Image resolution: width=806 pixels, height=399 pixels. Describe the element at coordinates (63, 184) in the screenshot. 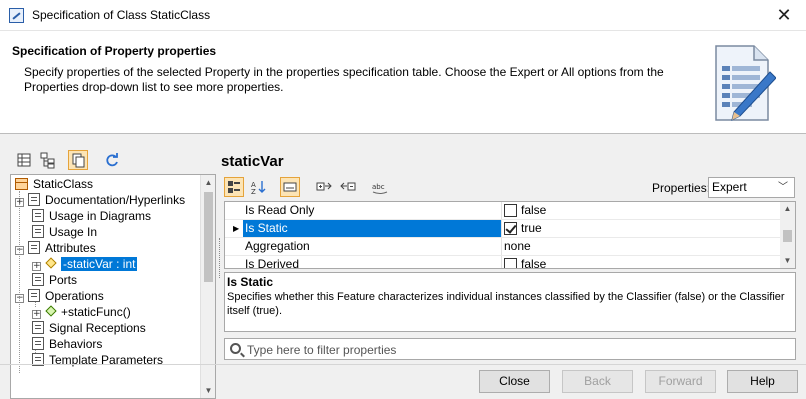

I see `tree-root-label: StaticClass` at that location.